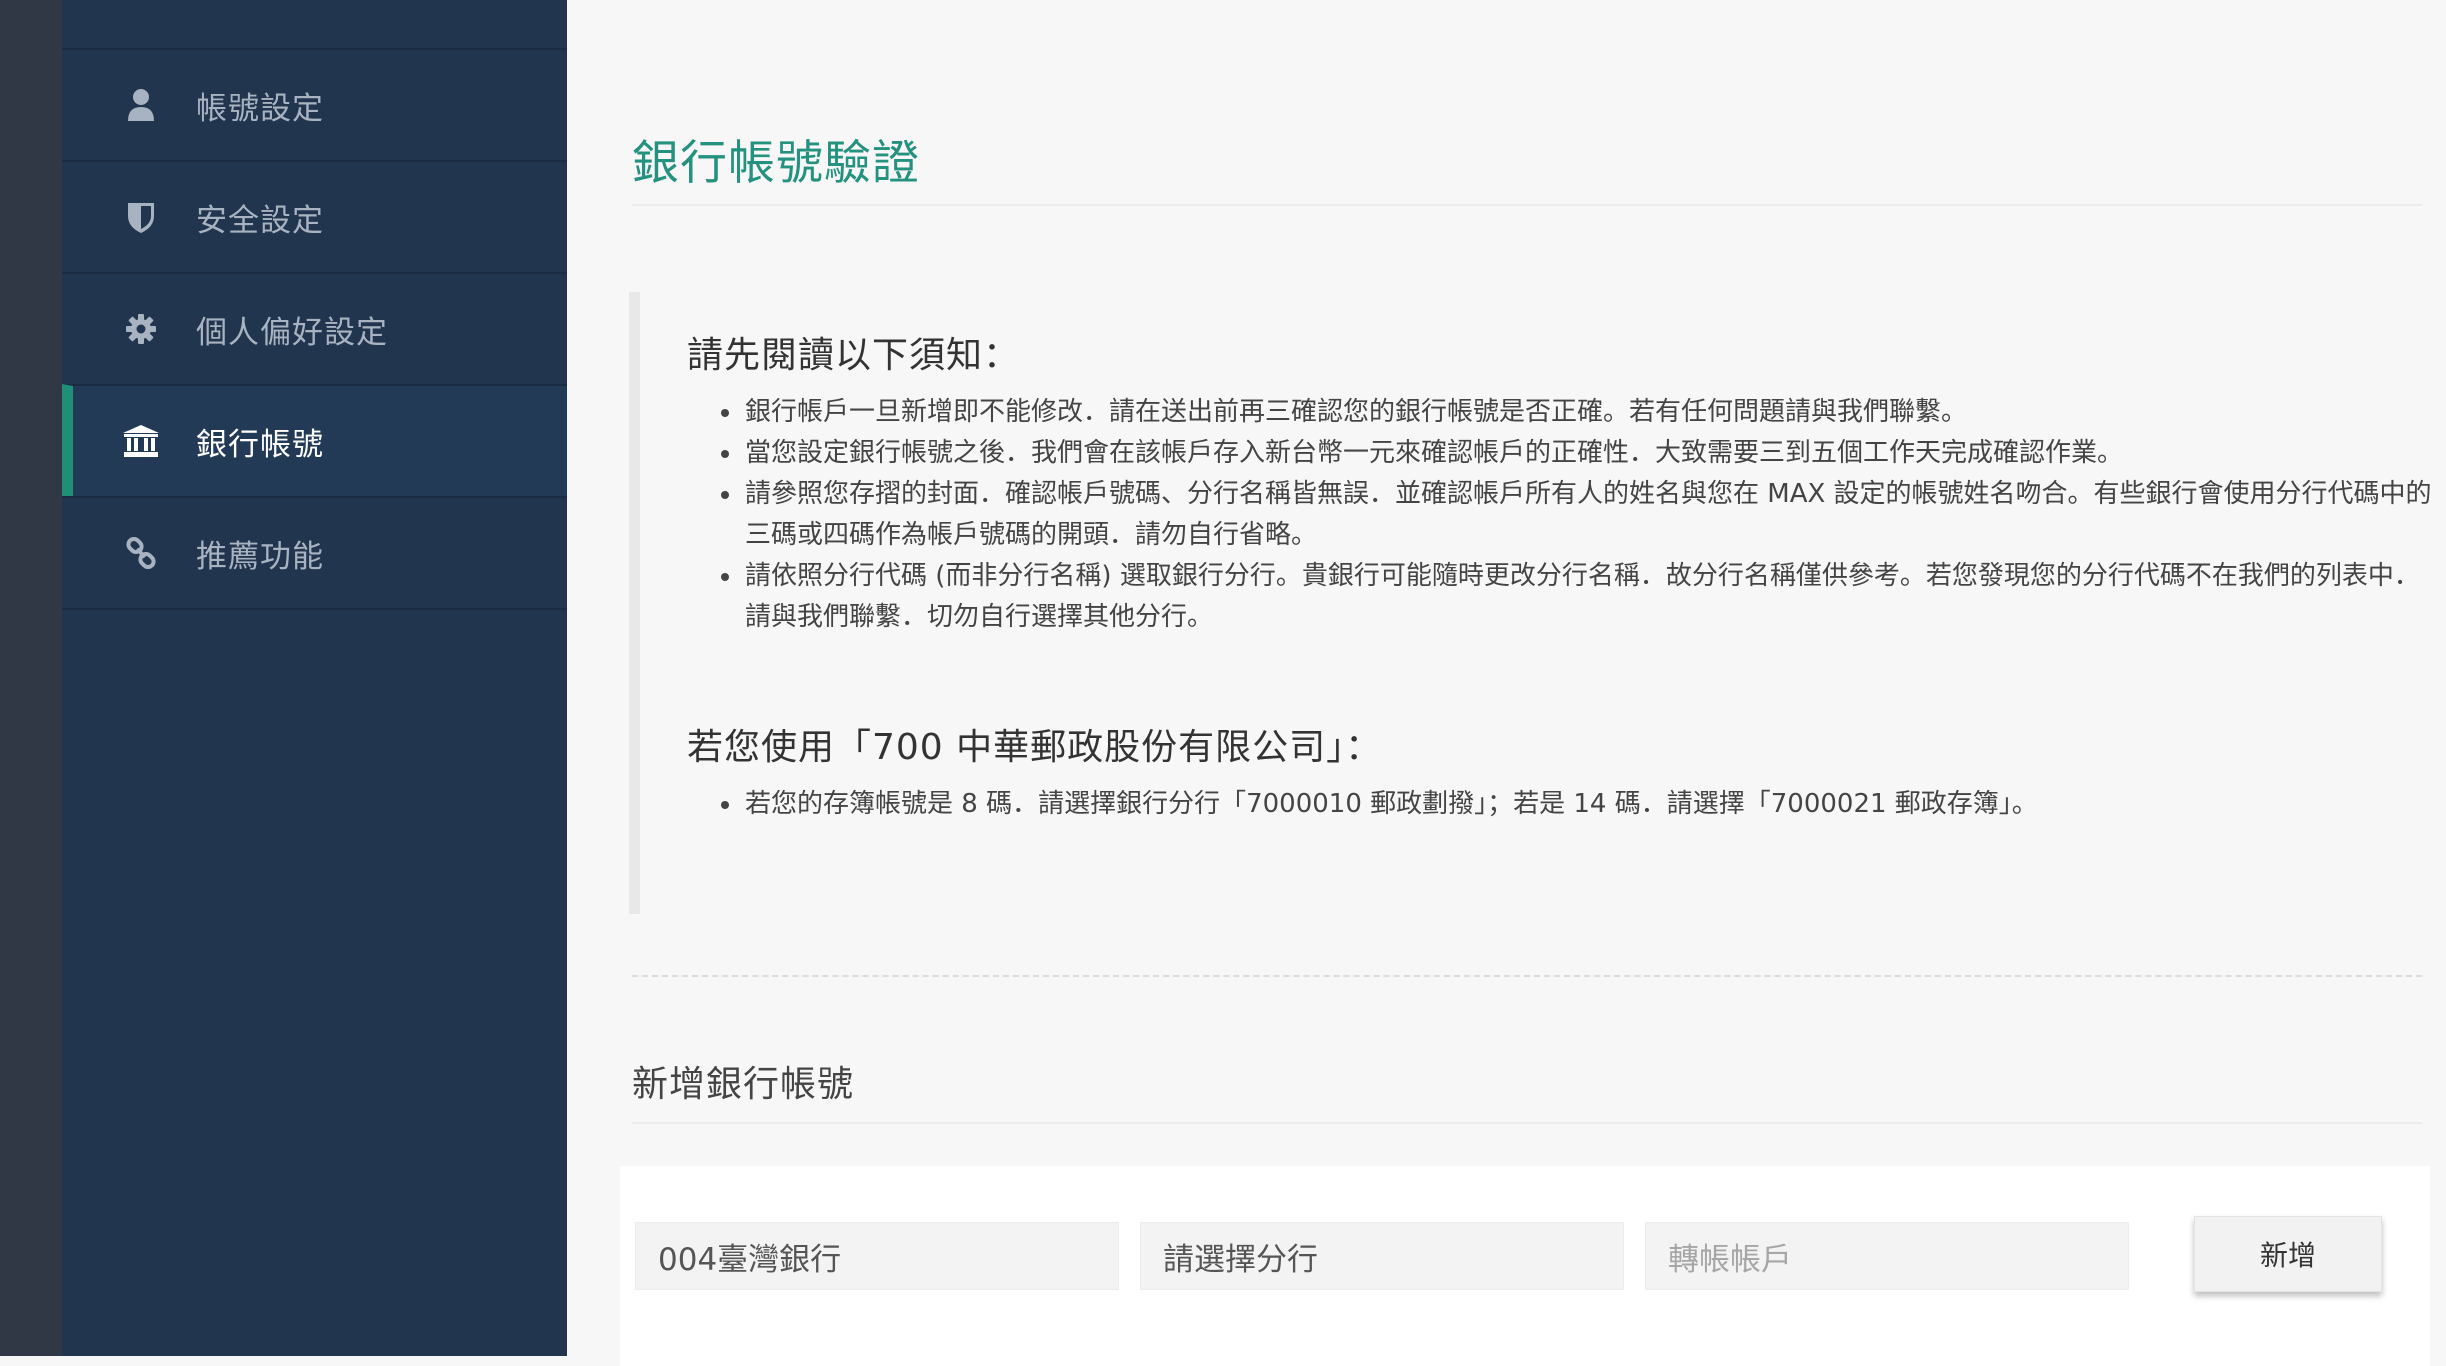  Describe the element at coordinates (1527, 1123) in the screenshot. I see `add-bank-divider` at that location.